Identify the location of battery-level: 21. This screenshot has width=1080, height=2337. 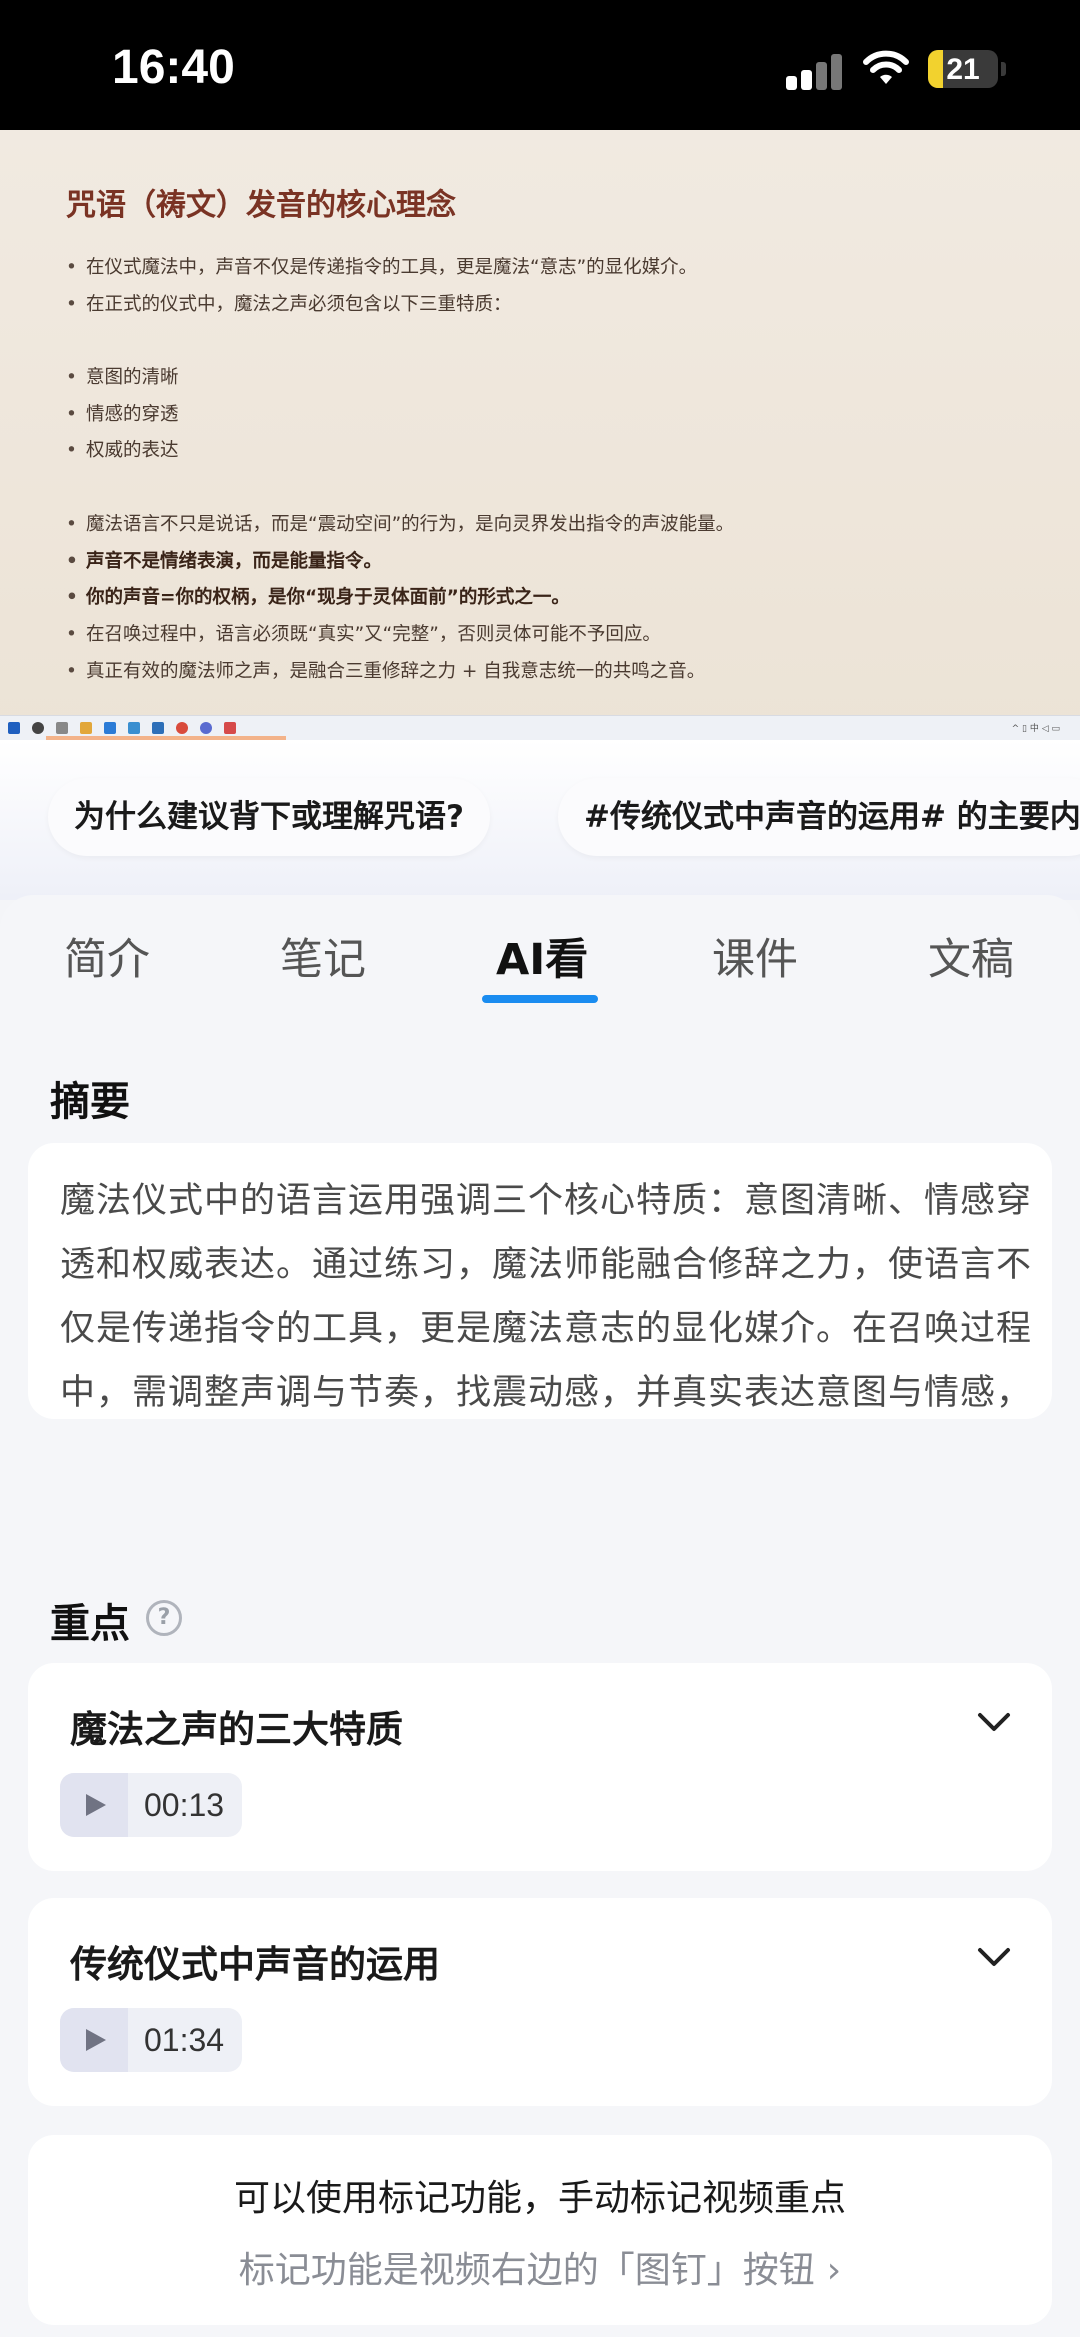
(963, 69).